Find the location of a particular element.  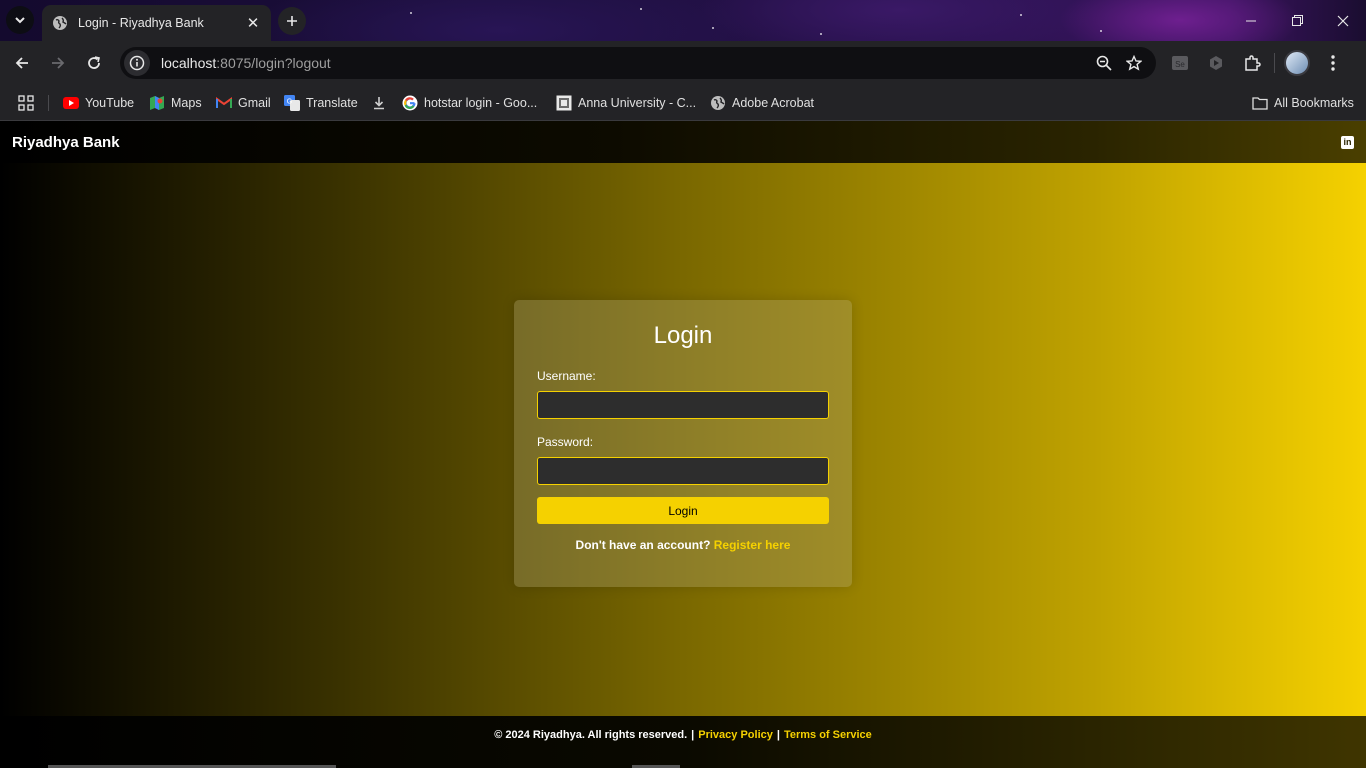

browser-menu-button is located at coordinates (1333, 63).